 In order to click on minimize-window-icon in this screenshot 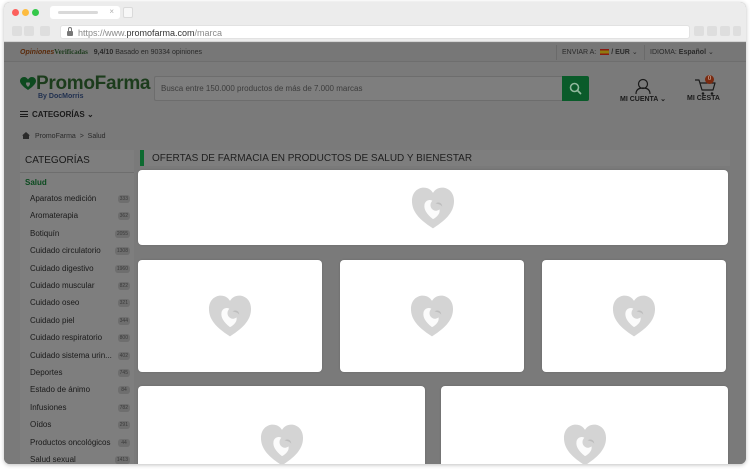, I will do `click(25, 12)`.